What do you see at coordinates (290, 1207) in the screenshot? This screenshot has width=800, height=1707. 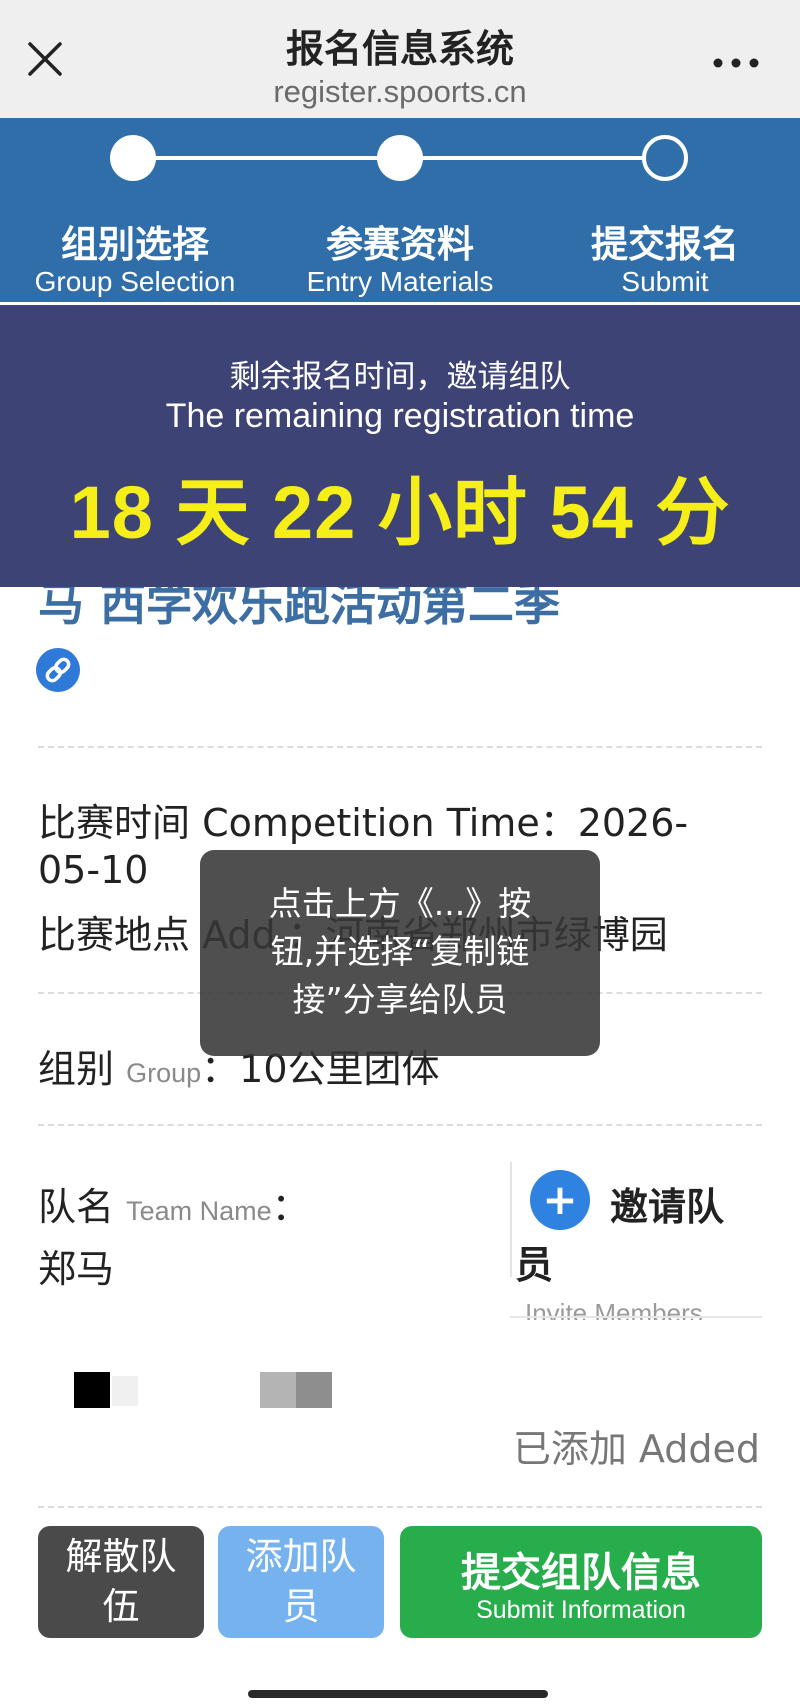 I see `team-colon: ：` at bounding box center [290, 1207].